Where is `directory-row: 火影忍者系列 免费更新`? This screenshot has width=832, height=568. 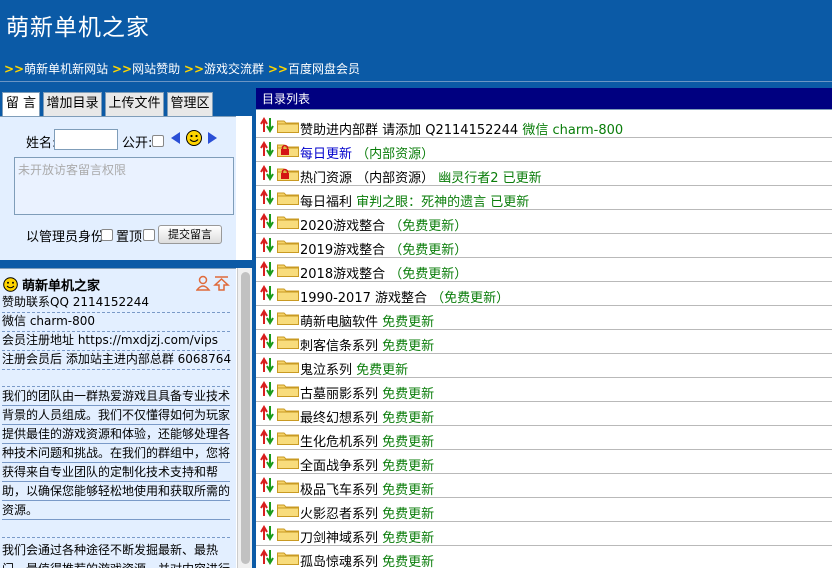
directory-row: 火影忍者系列 免费更新 is located at coordinates (544, 510).